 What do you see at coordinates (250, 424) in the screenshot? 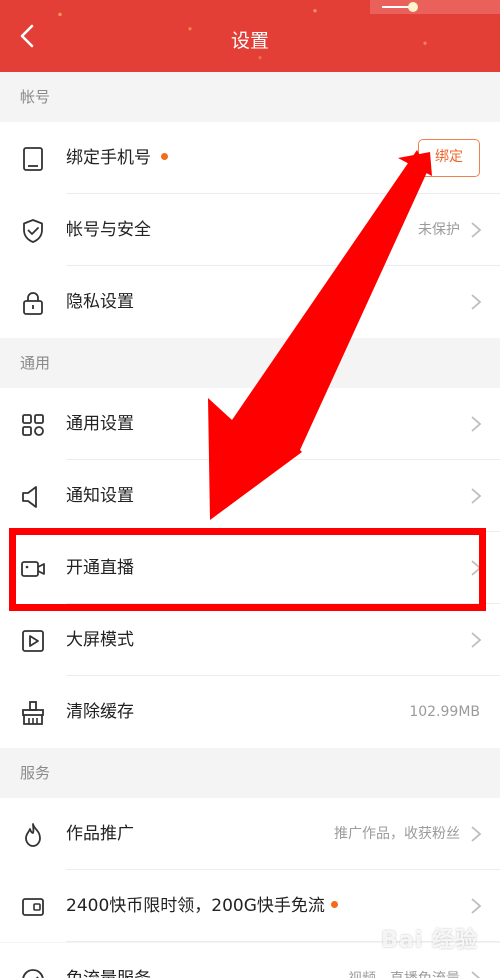
I see `general-settings-row: 通用设置` at bounding box center [250, 424].